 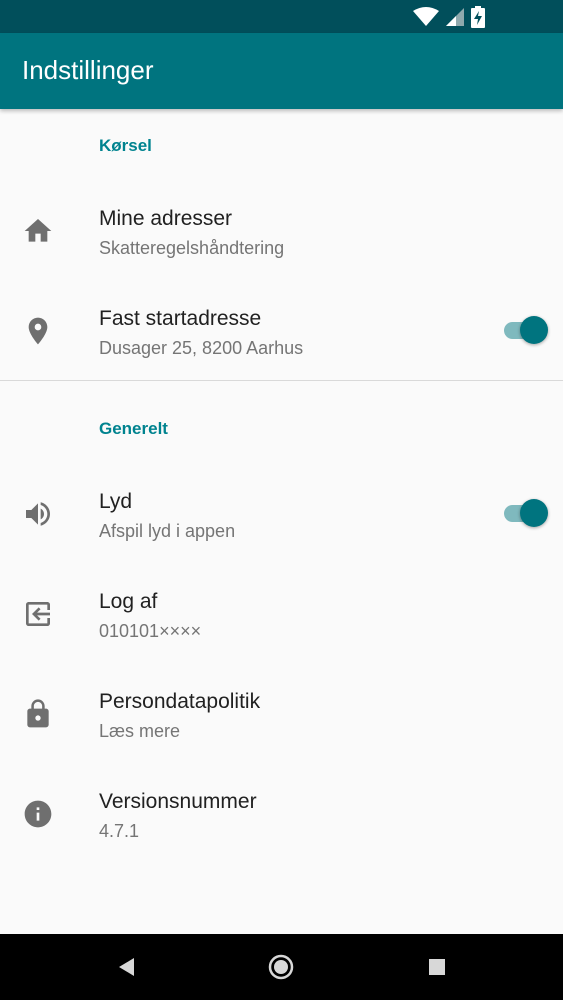 I want to click on section-header-driving: Kørsel, so click(x=125, y=145).